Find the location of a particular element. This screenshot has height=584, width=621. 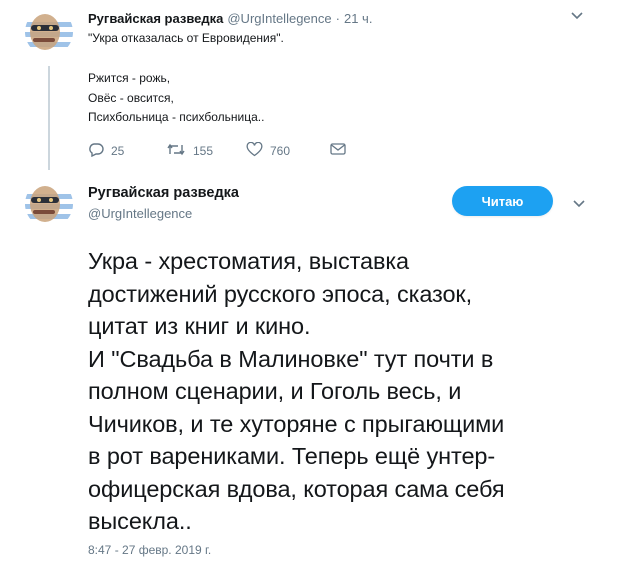

tweet-text-line: Чичиков, и те хуторяне с прыгающими is located at coordinates (296, 423).